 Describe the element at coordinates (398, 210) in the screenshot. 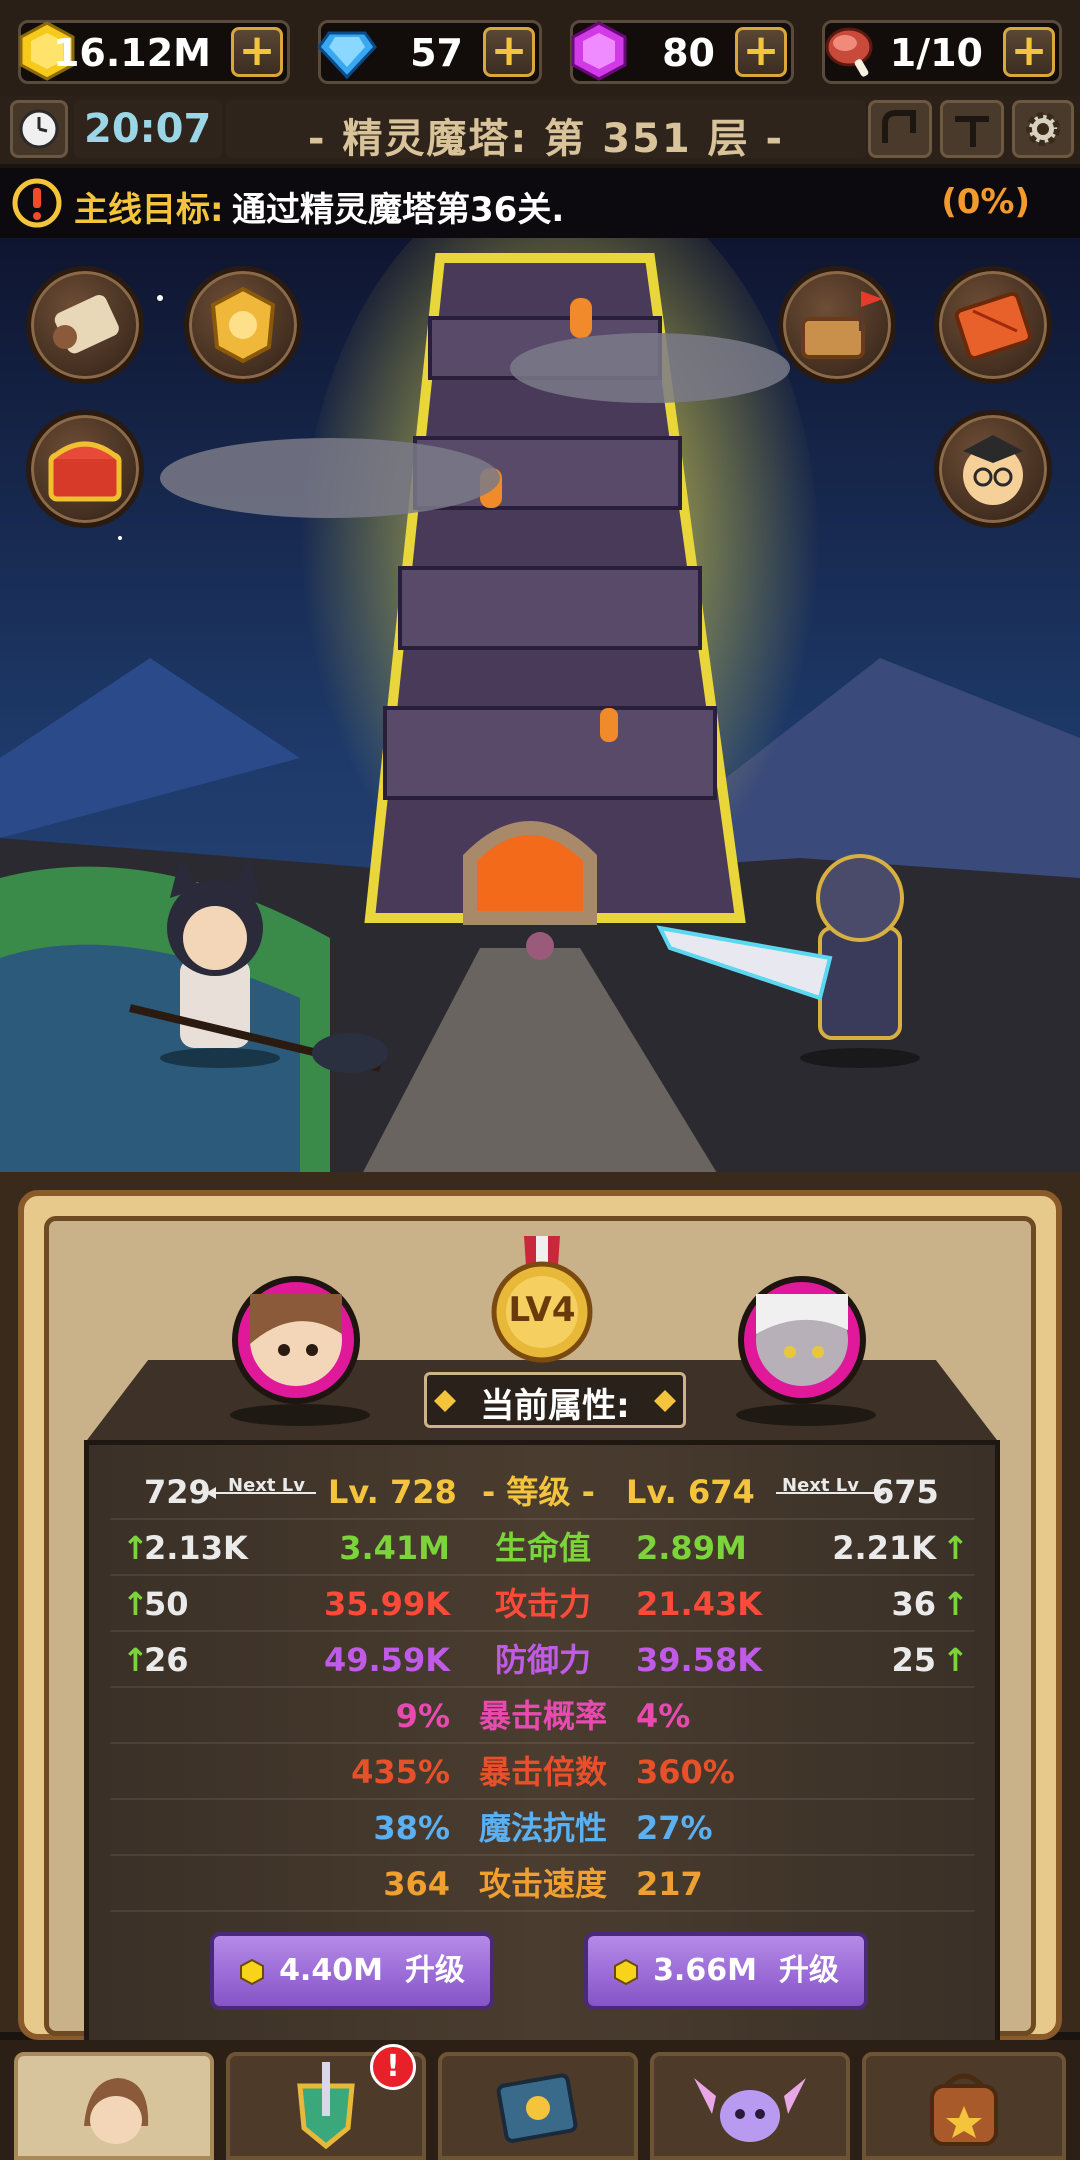

I see `quest-text: 通过精灵魔塔第36关.` at that location.